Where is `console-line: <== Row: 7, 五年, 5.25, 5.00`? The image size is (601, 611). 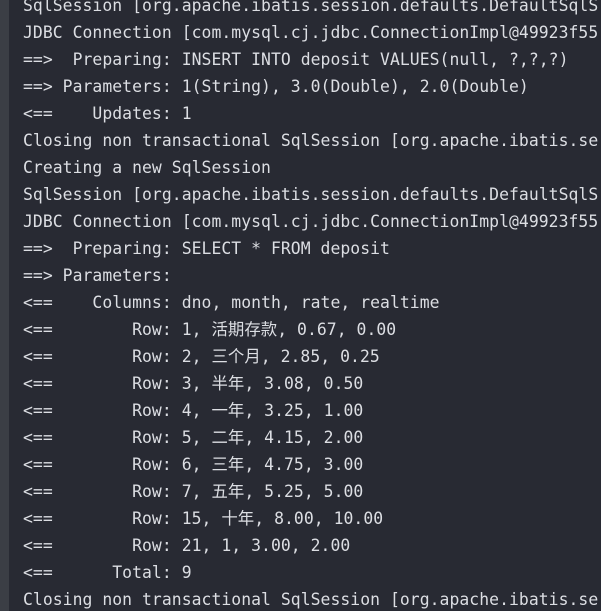
console-line: <== Row: 7, 五年, 5.25, 5.00 is located at coordinates (193, 491).